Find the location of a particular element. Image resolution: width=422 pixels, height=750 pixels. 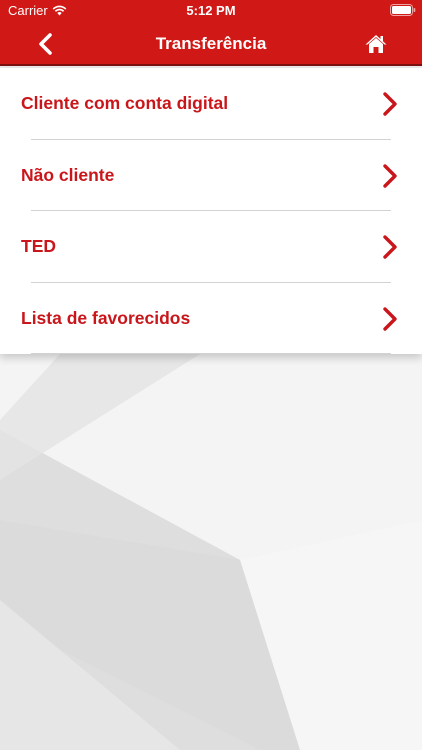

list-item-nao-cliente: Não cliente is located at coordinates (211, 175).